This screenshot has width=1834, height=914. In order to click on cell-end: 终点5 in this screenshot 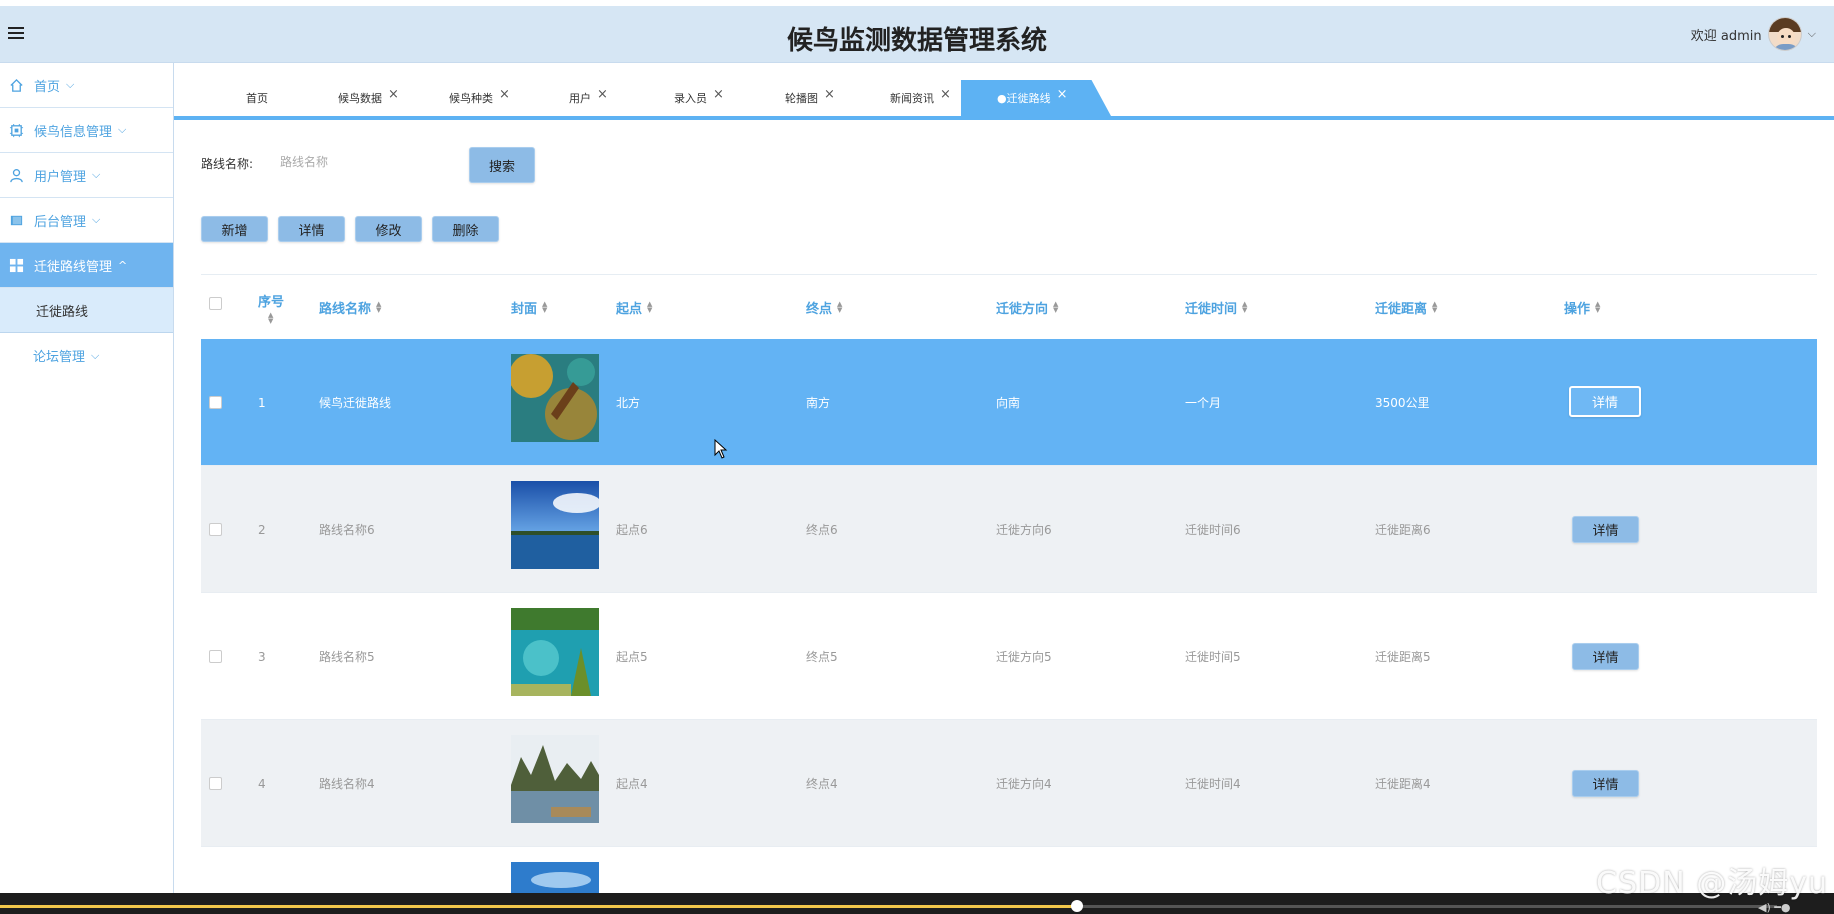, I will do `click(822, 657)`.